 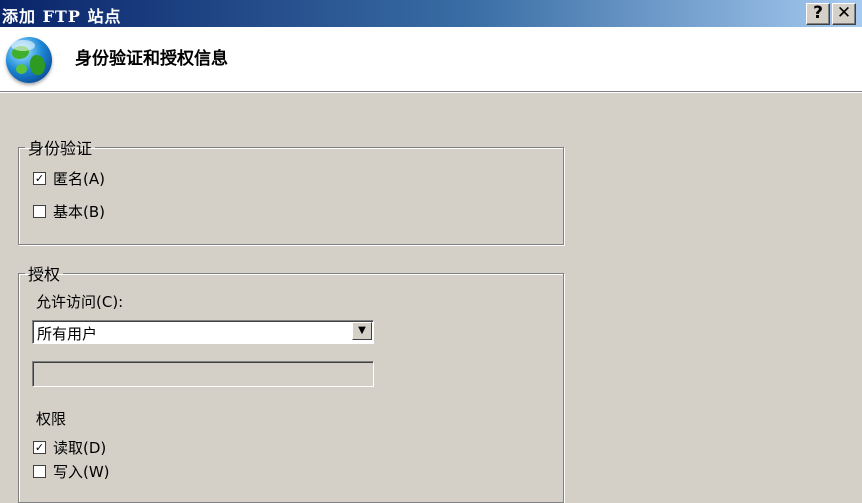 What do you see at coordinates (44, 274) in the screenshot?
I see `authorization-legend: 授权` at bounding box center [44, 274].